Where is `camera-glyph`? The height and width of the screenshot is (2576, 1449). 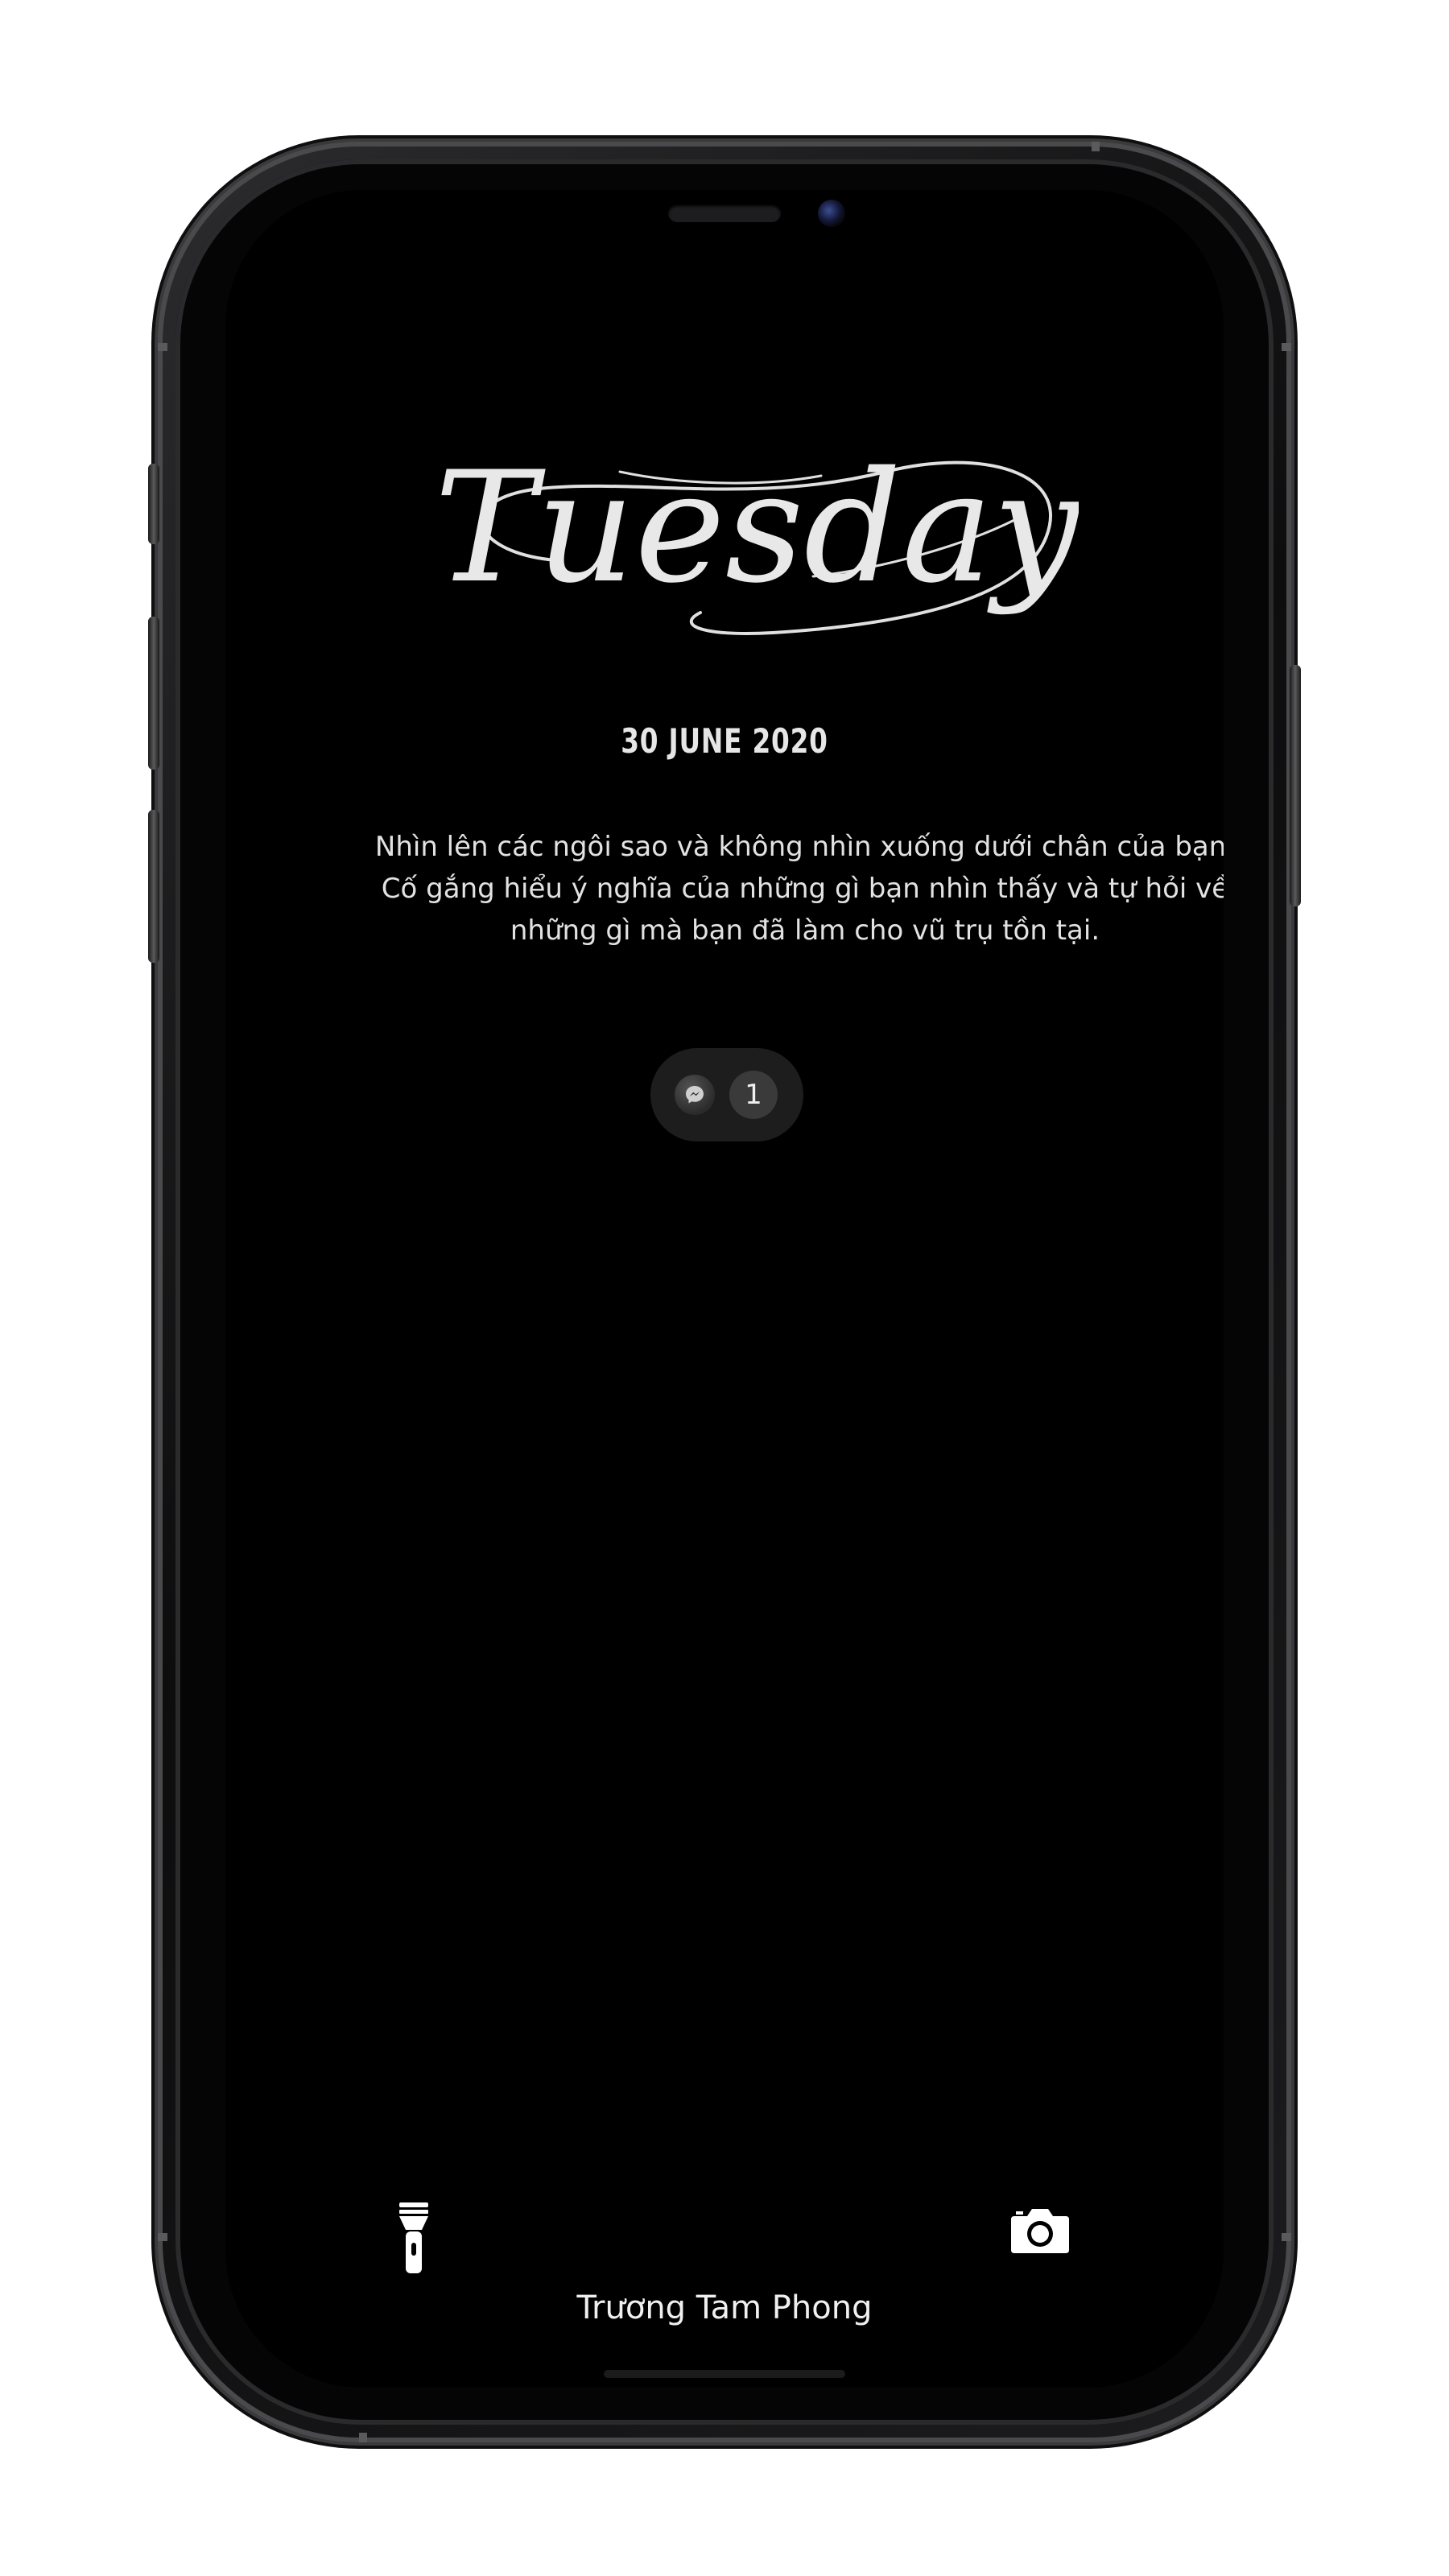 camera-glyph is located at coordinates (1040, 2231).